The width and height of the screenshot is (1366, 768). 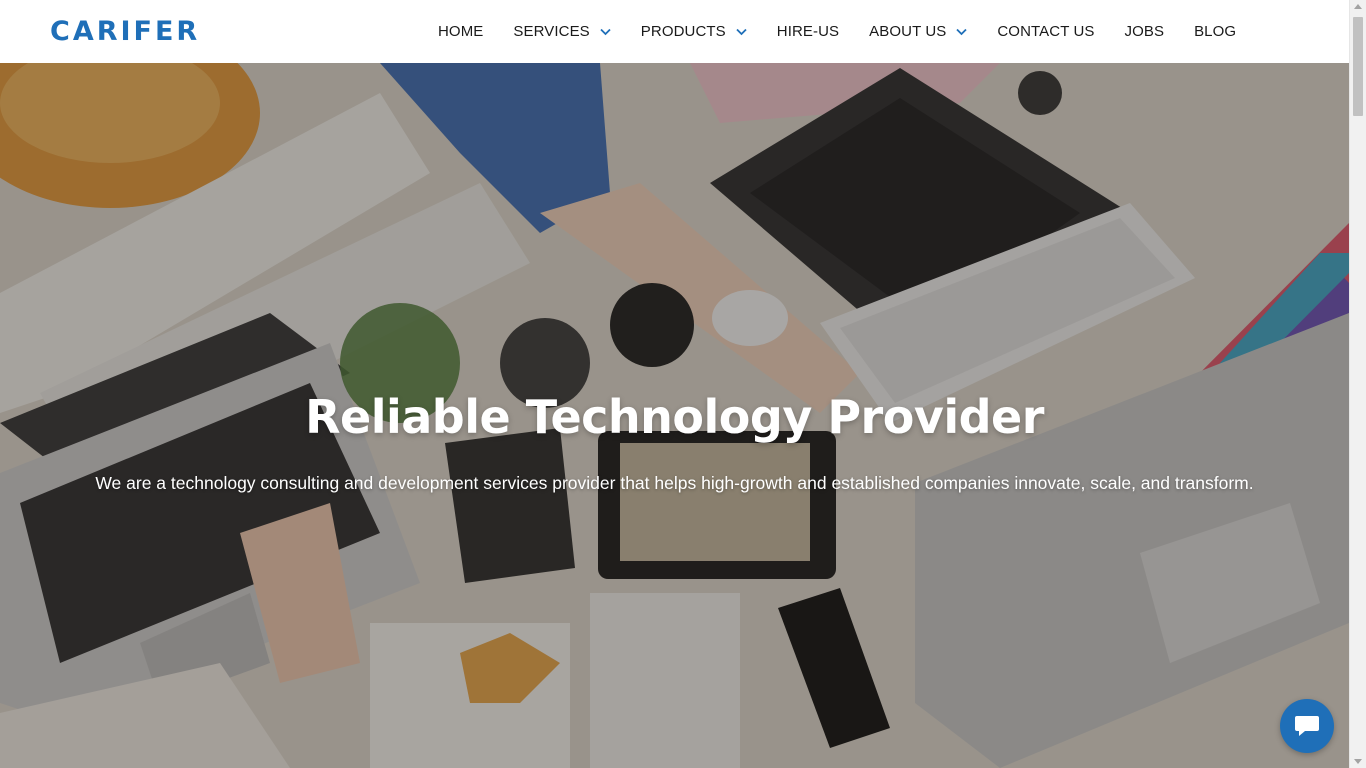 I want to click on nav-about-us: ABOUT US, so click(x=918, y=31).